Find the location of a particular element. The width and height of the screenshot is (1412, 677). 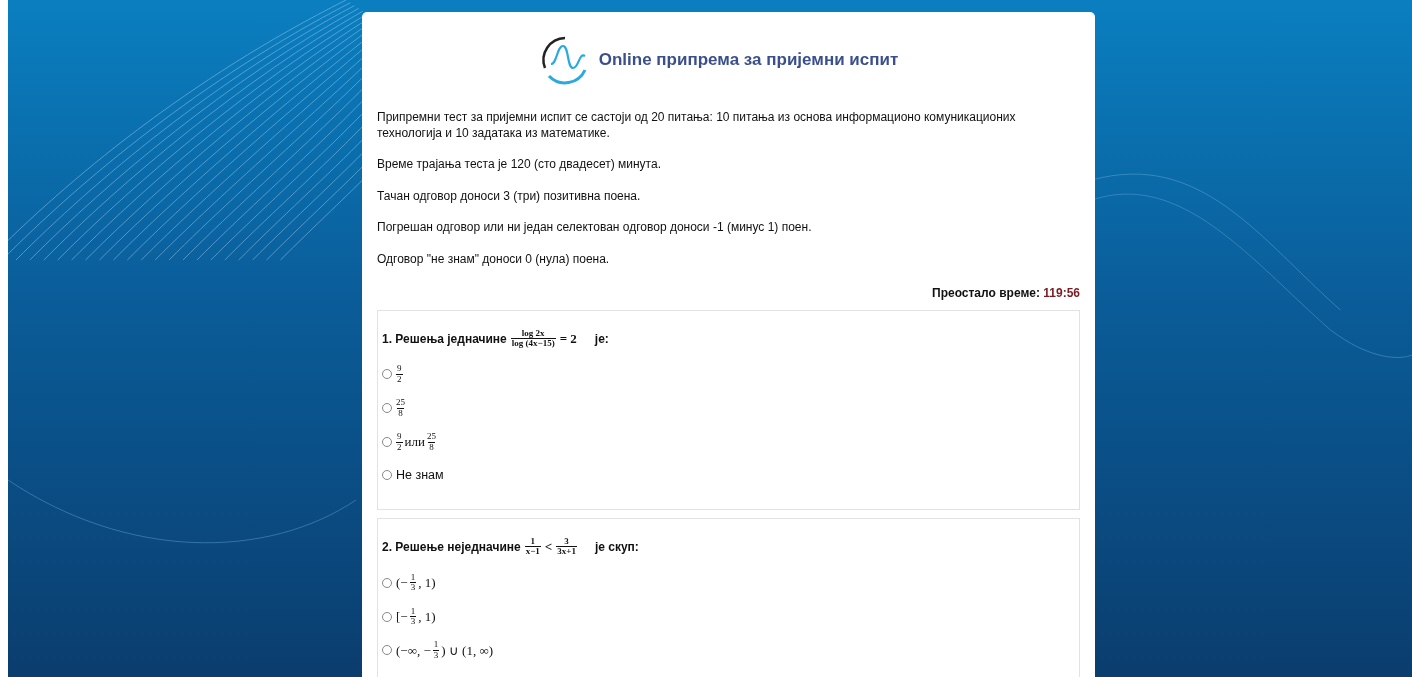

fraction: 1 x−1 is located at coordinates (532, 546).